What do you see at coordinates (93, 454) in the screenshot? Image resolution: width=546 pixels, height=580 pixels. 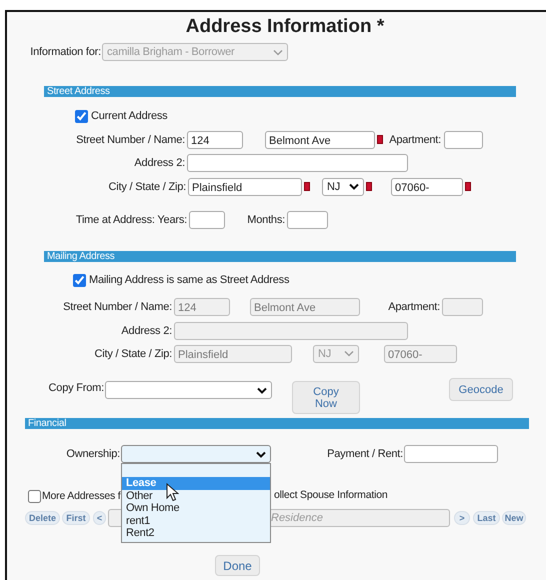 I see `field-label: Ownership:` at bounding box center [93, 454].